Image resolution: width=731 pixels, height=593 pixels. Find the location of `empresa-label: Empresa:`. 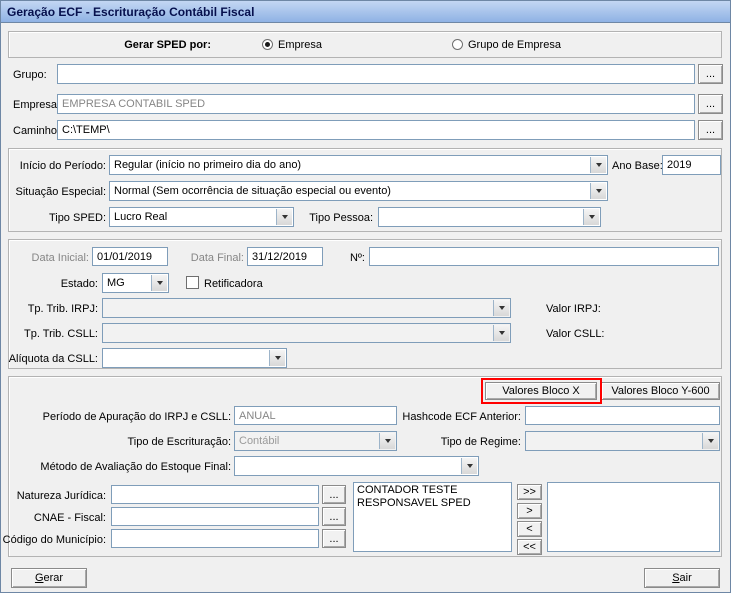

empresa-label: Empresa: is located at coordinates (37, 105).